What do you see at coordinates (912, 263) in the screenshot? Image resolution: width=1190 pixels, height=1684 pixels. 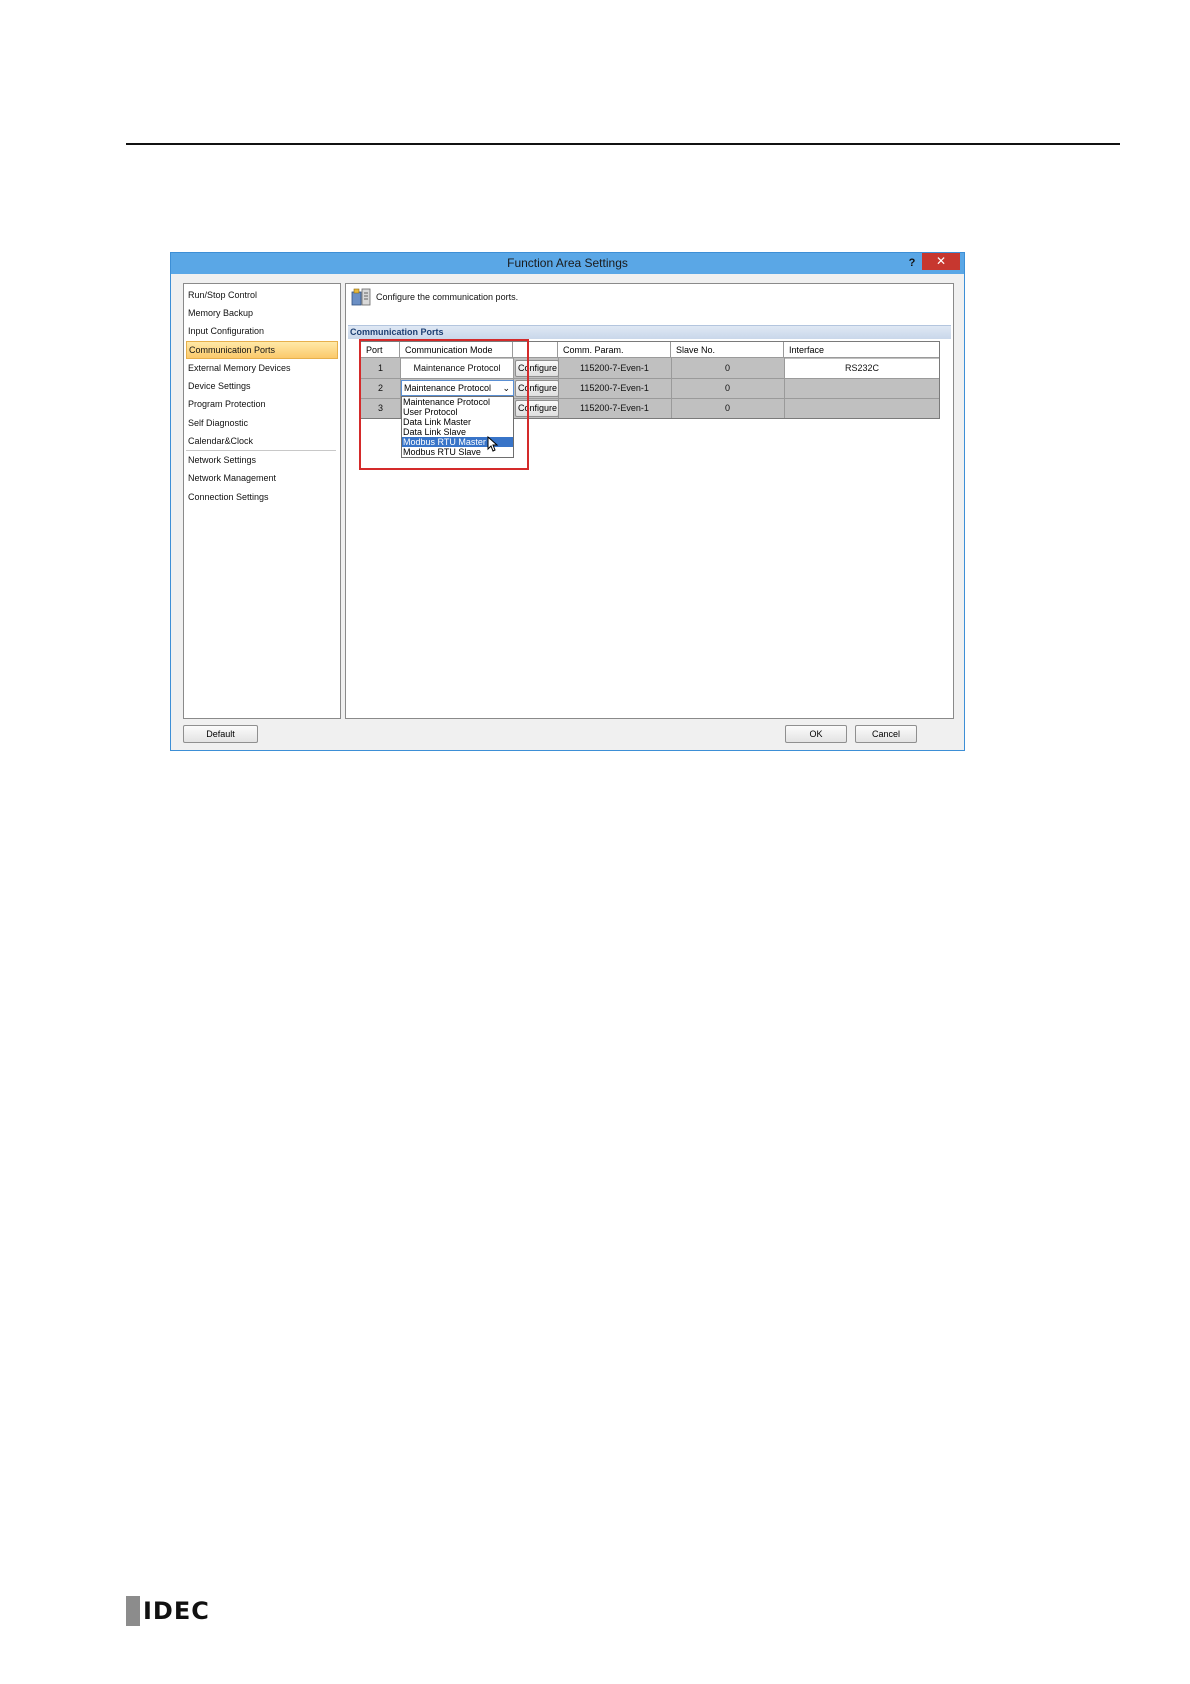 I see `help-button: ?` at bounding box center [912, 263].